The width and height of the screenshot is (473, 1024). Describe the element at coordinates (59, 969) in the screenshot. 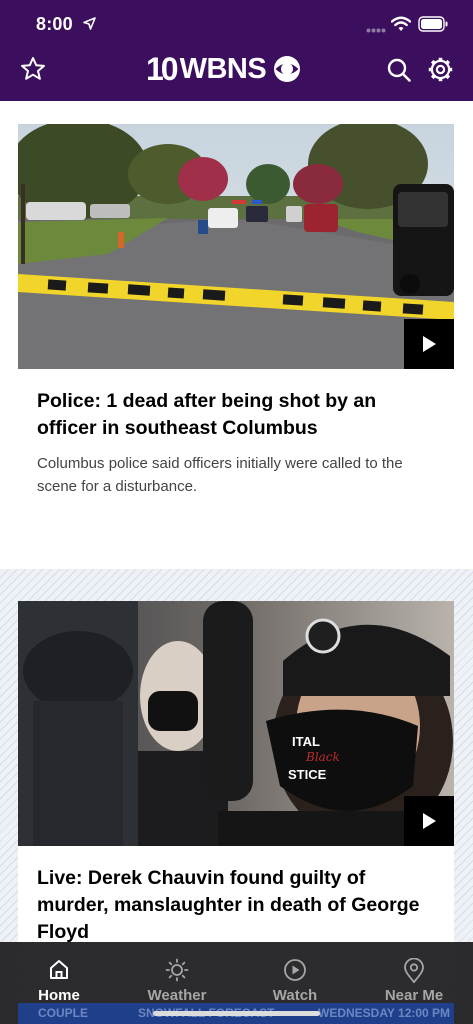

I see `home-icon` at that location.